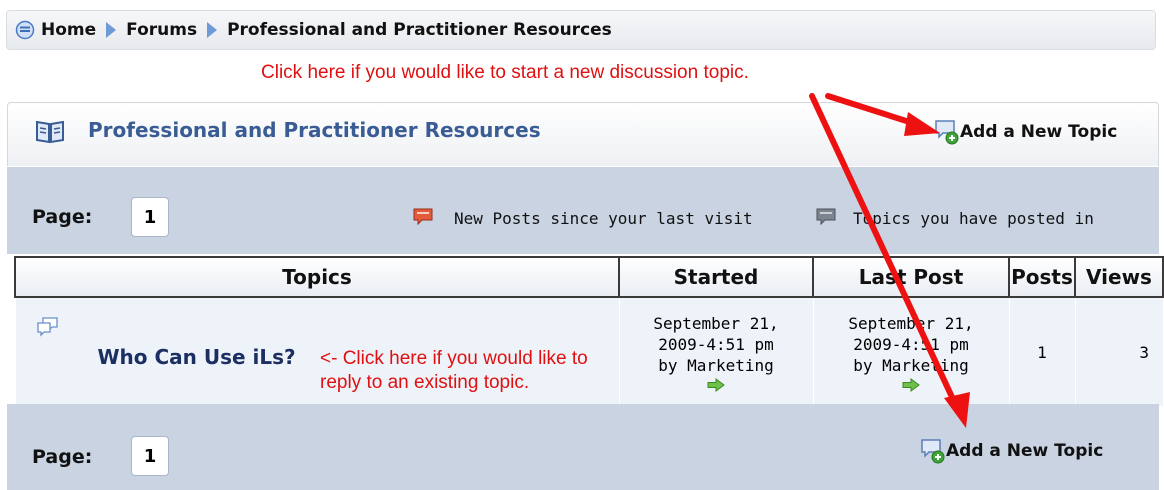  What do you see at coordinates (911, 277) in the screenshot?
I see `column-header-last-post: Last Post` at bounding box center [911, 277].